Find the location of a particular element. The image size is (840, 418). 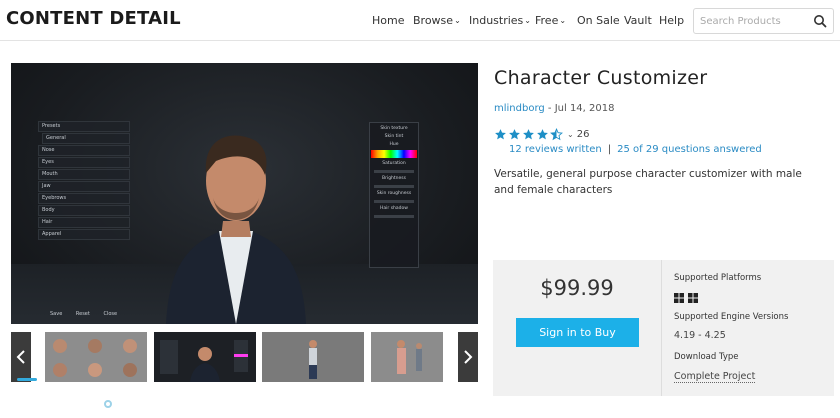

sign-in-to-buy-button: Sign in to Buy is located at coordinates (577, 332).